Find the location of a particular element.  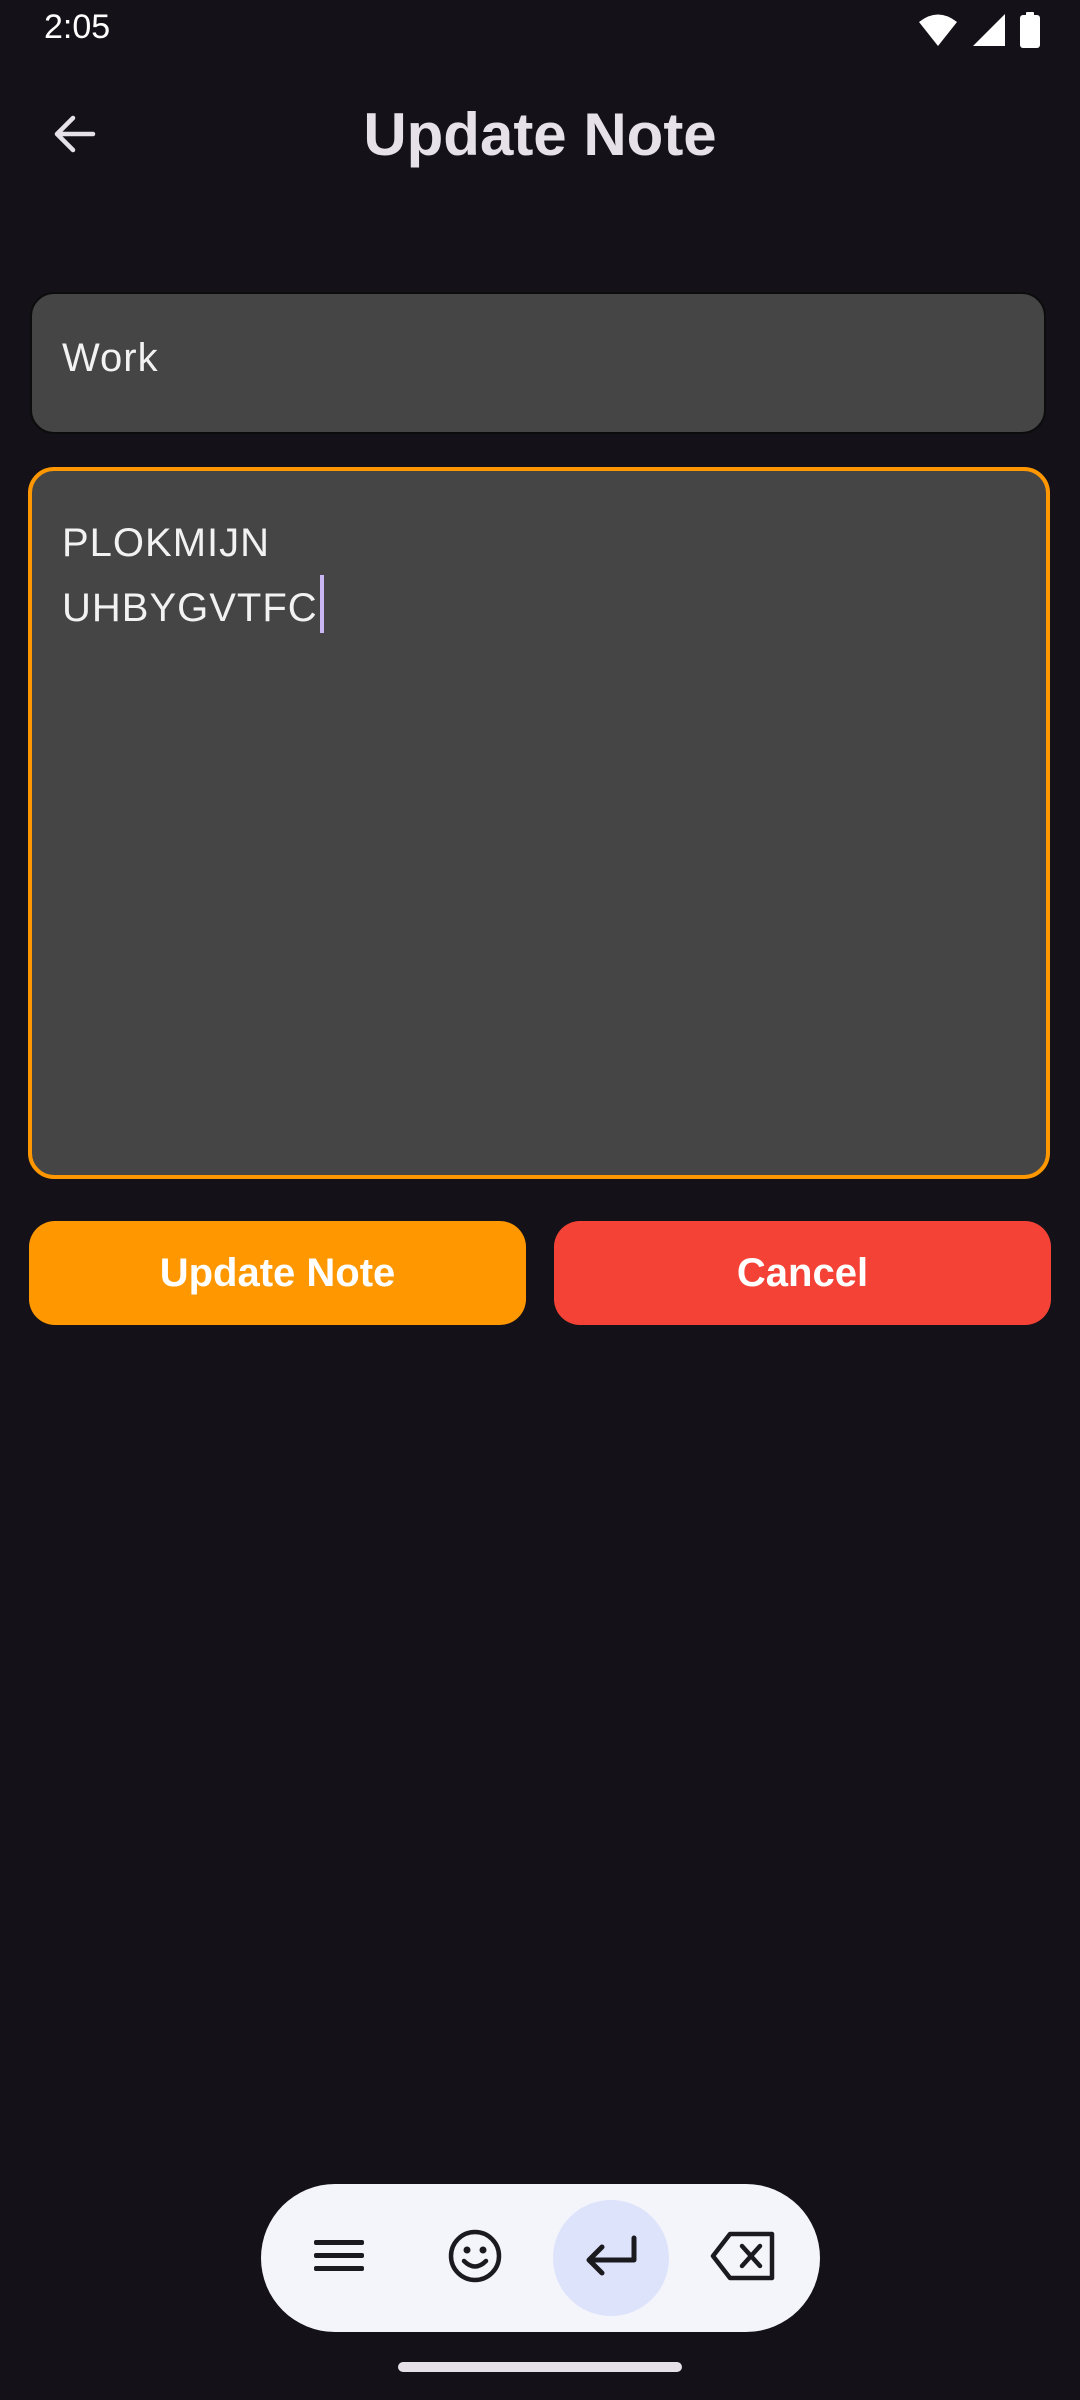

status-icons is located at coordinates (979, 32).